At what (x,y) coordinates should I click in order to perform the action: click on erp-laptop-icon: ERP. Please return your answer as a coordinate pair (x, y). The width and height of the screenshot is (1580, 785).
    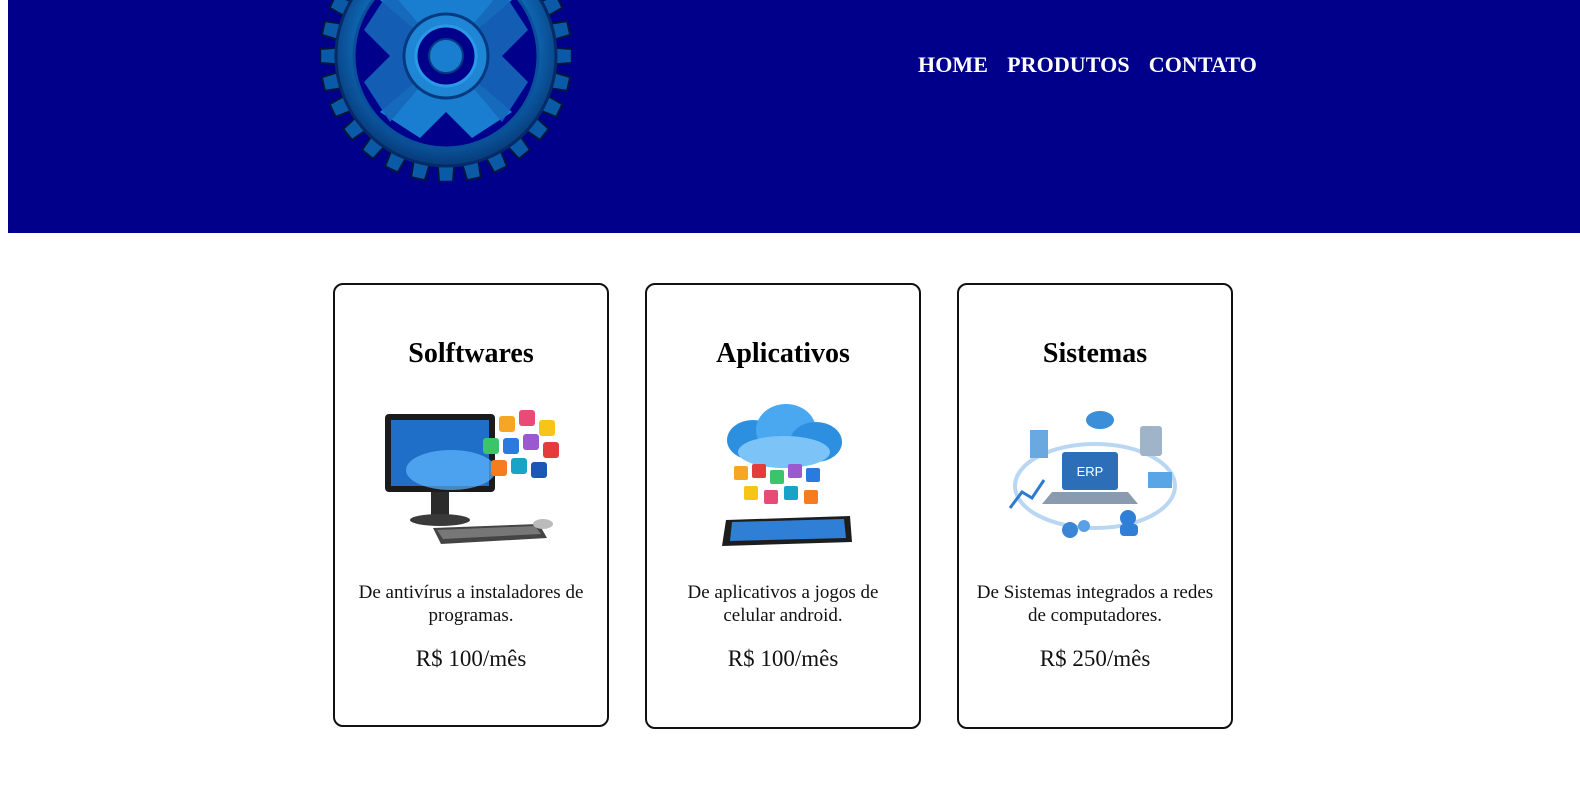
    Looking at the image, I should click on (1092, 474).